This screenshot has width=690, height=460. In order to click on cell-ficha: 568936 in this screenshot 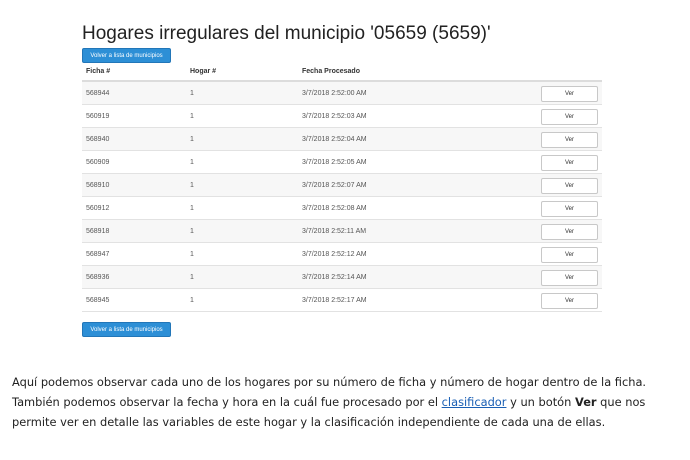, I will do `click(98, 277)`.